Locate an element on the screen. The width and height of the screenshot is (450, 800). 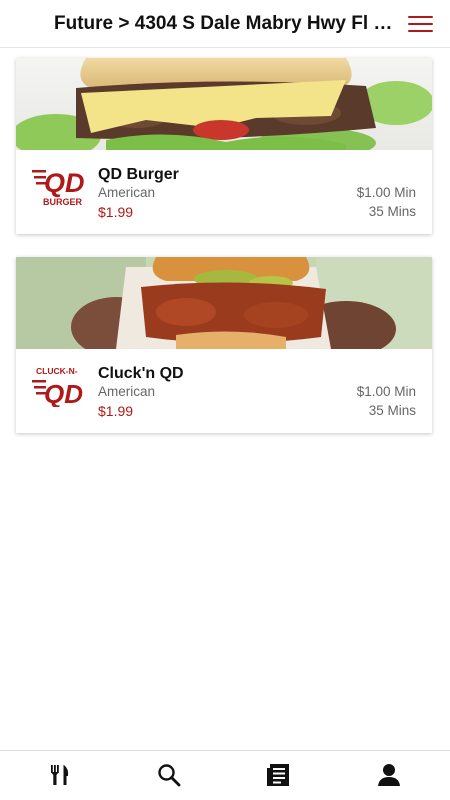
search-icon is located at coordinates (169, 775).